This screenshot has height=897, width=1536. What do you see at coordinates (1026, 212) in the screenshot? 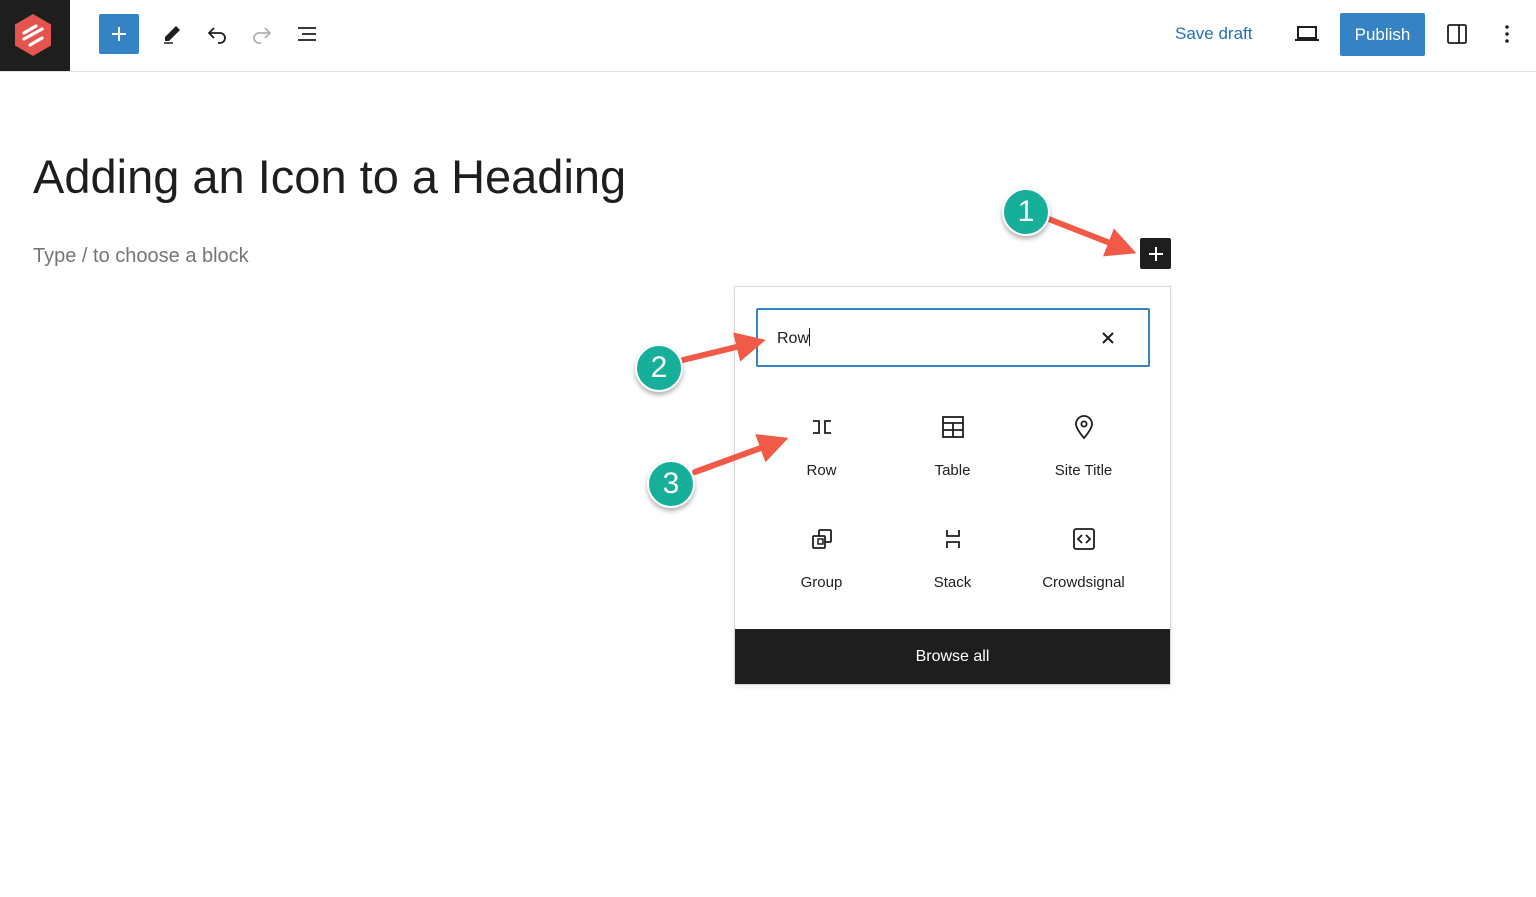
I see `annotation-badge-1: 1` at bounding box center [1026, 212].